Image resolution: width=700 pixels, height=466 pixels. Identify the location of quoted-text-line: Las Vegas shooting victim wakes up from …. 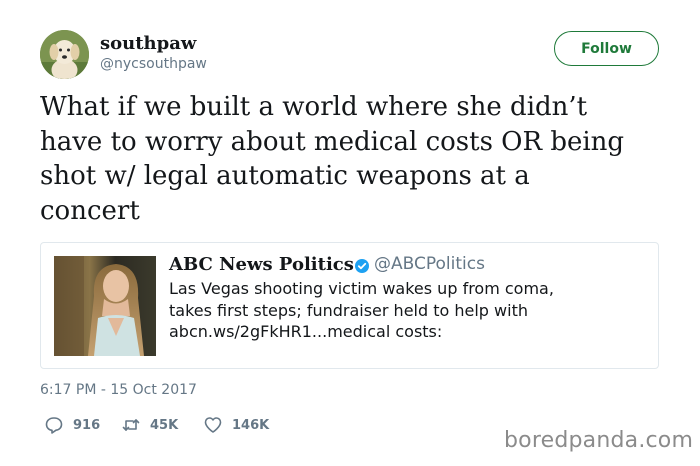
(361, 288).